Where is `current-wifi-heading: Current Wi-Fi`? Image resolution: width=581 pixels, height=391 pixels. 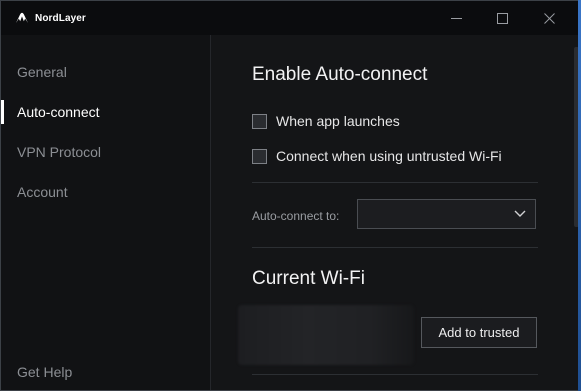 current-wifi-heading: Current Wi-Fi is located at coordinates (308, 278).